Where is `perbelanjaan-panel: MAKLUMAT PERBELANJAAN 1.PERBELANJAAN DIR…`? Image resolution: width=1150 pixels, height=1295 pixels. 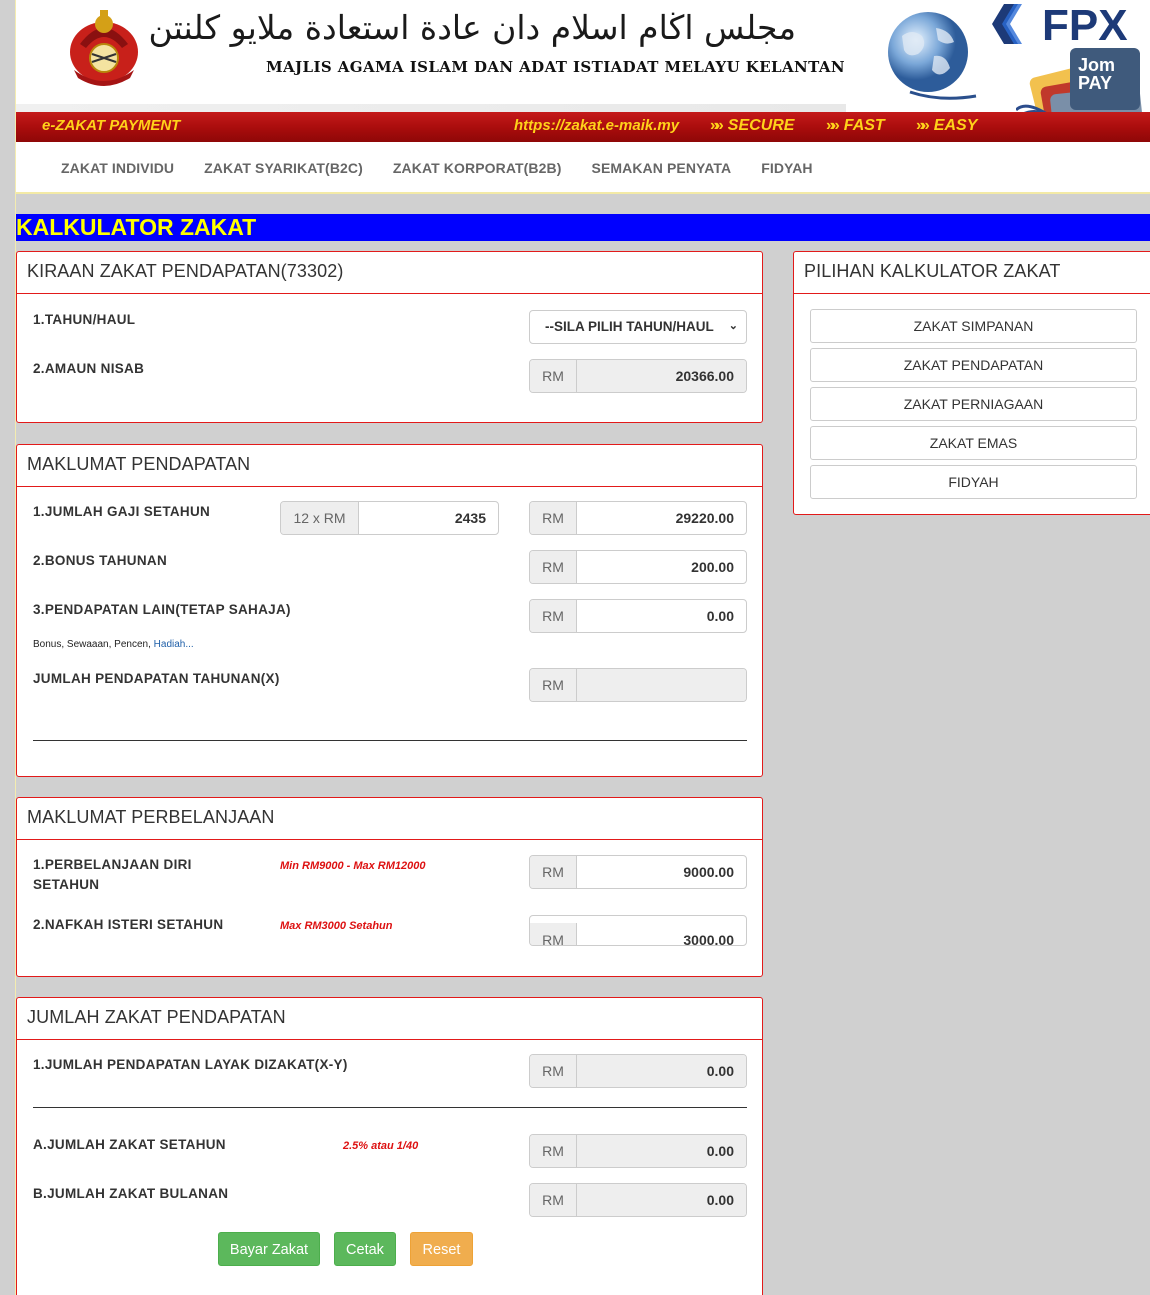
perbelanjaan-panel: MAKLUMAT PERBELANJAAN 1.PERBELANJAAN DIR… is located at coordinates (389, 887).